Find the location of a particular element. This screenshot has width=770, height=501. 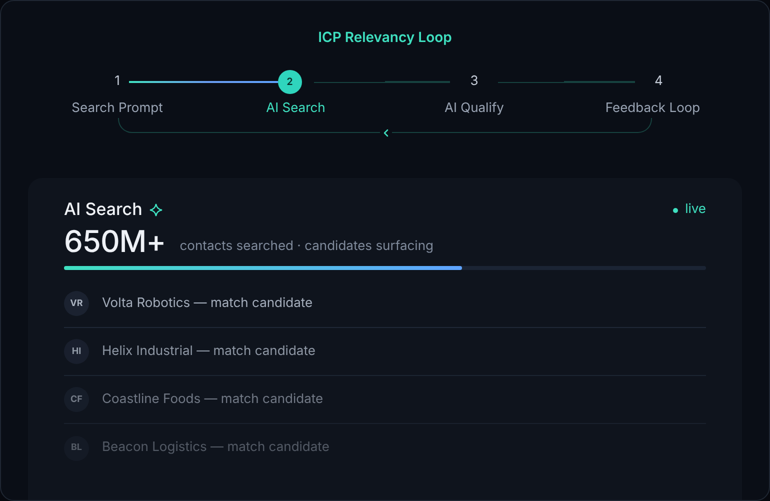

step-label: Search Prompt is located at coordinates (117, 108).